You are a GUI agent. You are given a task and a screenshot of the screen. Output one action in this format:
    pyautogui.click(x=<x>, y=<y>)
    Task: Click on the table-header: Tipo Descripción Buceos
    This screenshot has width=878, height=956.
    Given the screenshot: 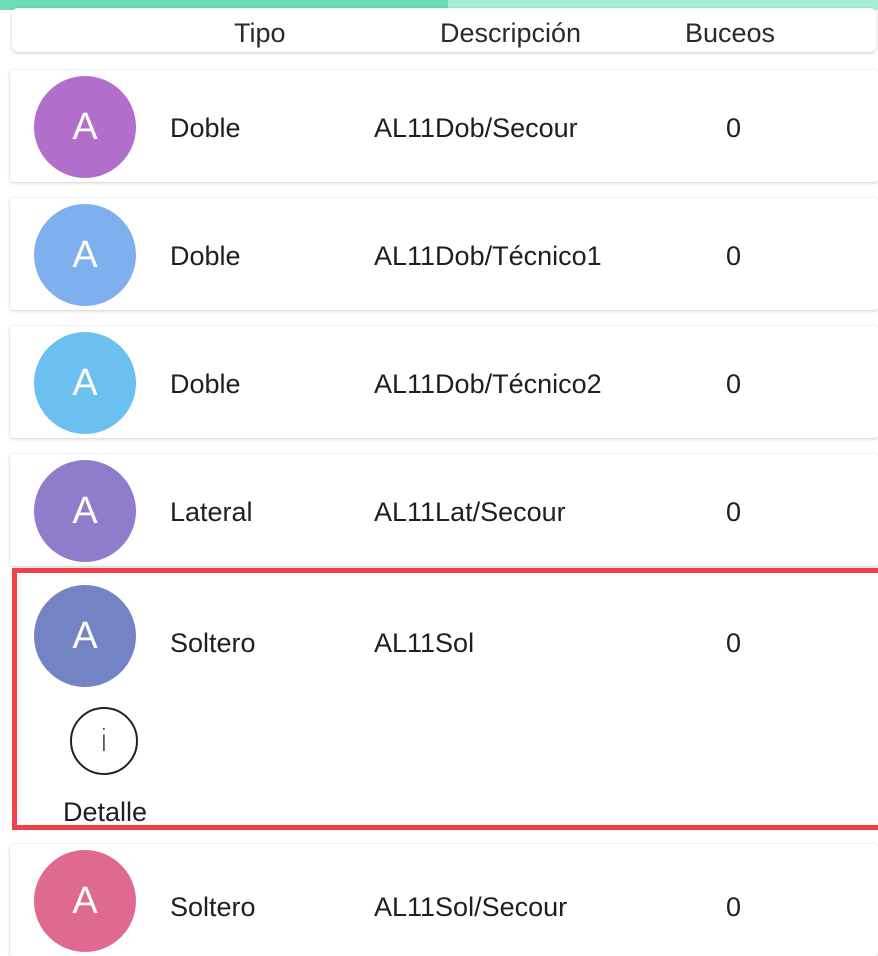 What is the action you would take?
    pyautogui.click(x=444, y=30)
    